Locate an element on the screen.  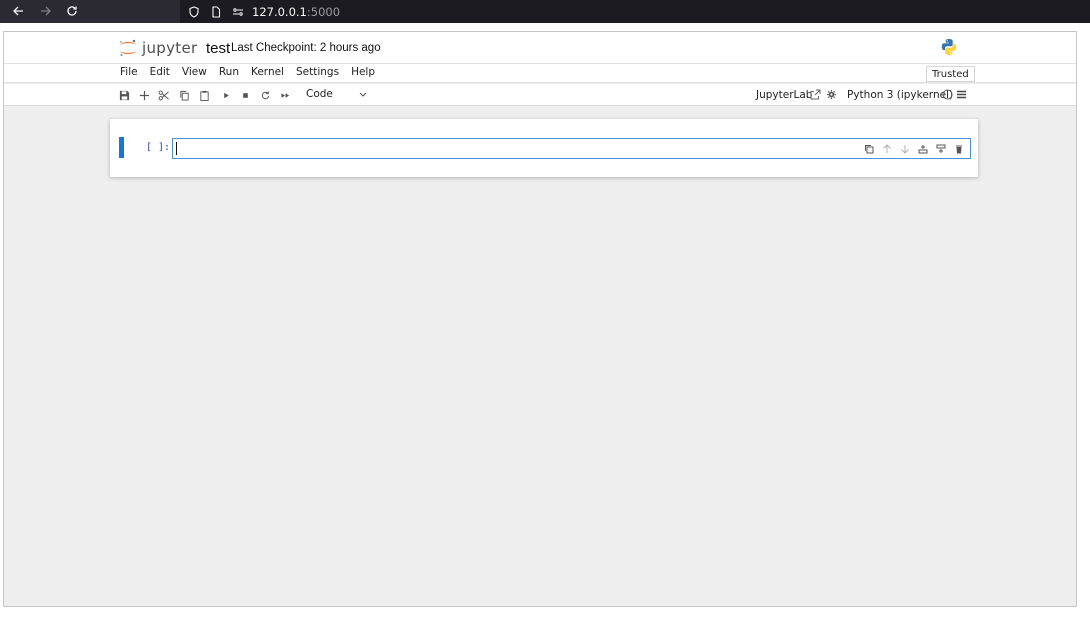
url-host: 127.0.0.1 is located at coordinates (279, 11).